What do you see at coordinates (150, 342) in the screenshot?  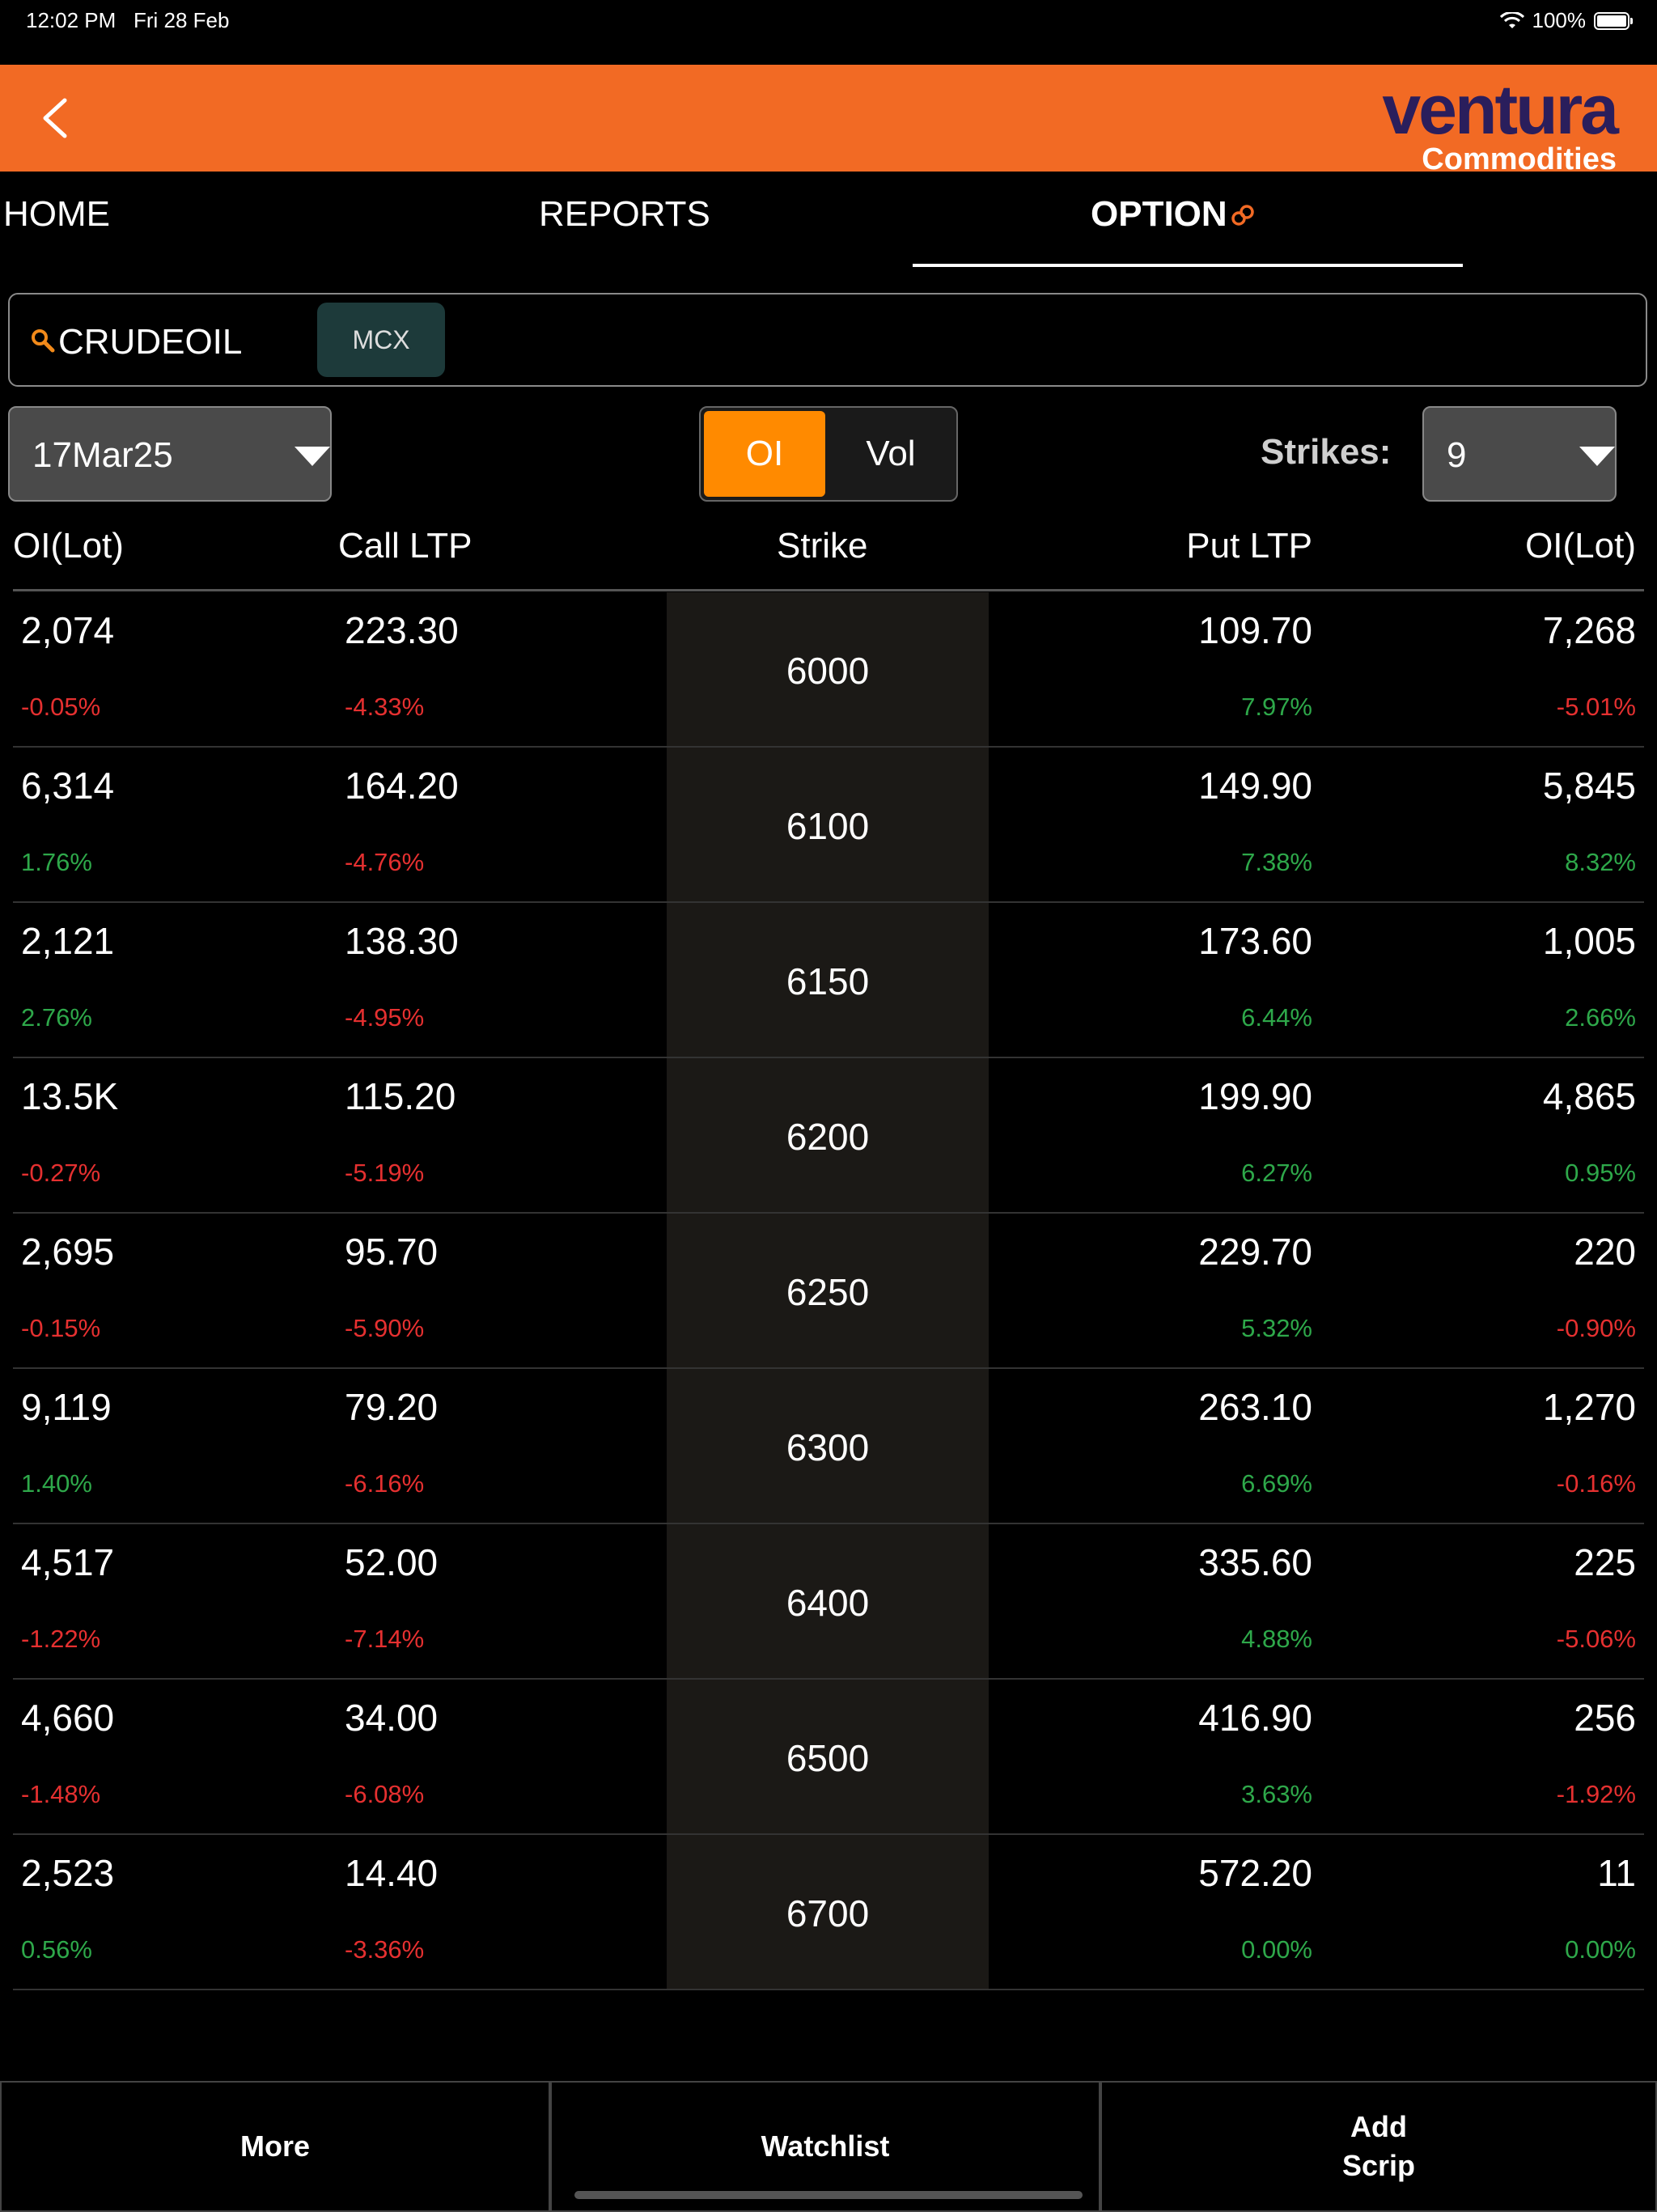 I see `search-value: CRUDEOIL` at bounding box center [150, 342].